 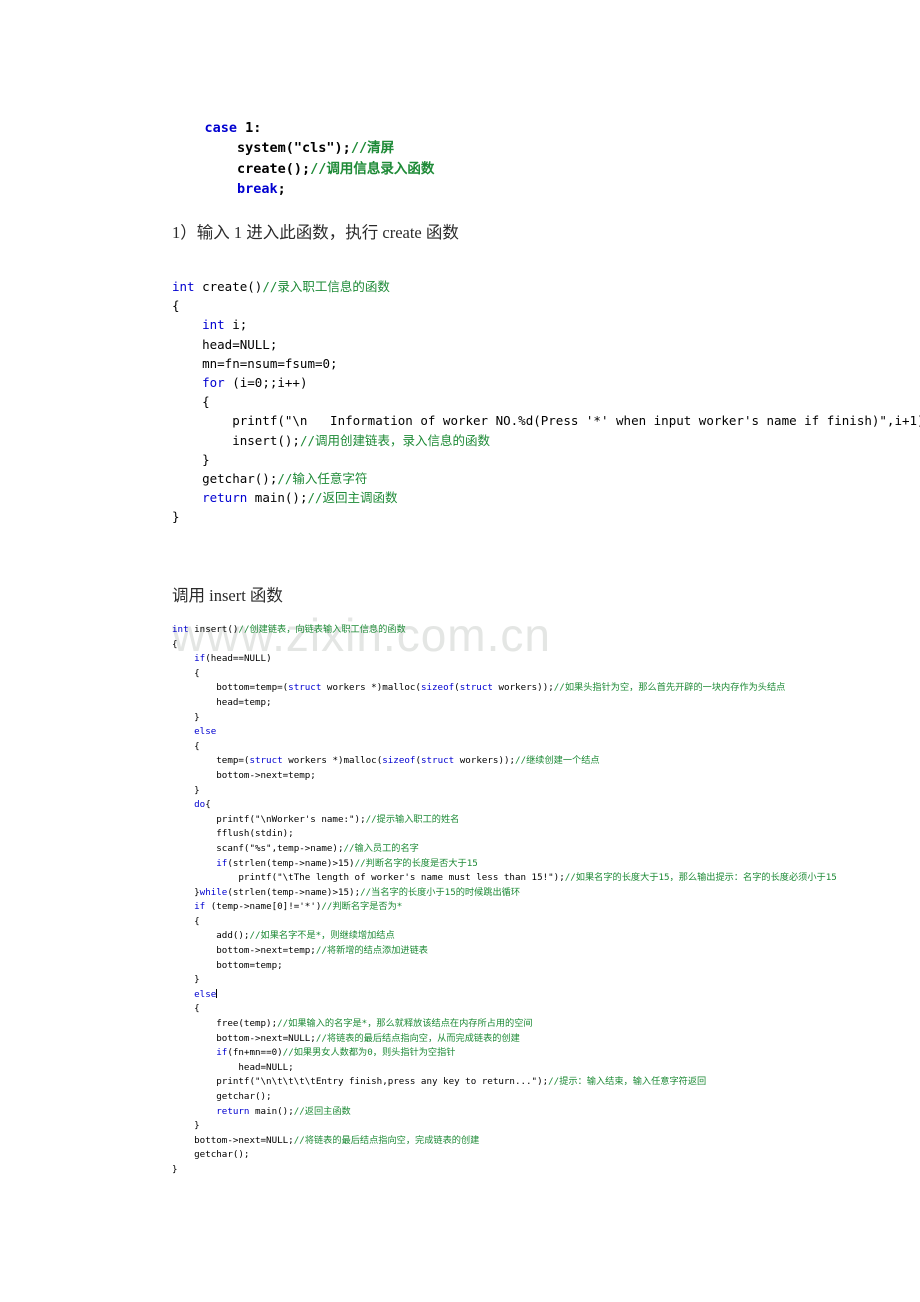 I want to click on code-token: //输入员工的名字, so click(x=381, y=848).